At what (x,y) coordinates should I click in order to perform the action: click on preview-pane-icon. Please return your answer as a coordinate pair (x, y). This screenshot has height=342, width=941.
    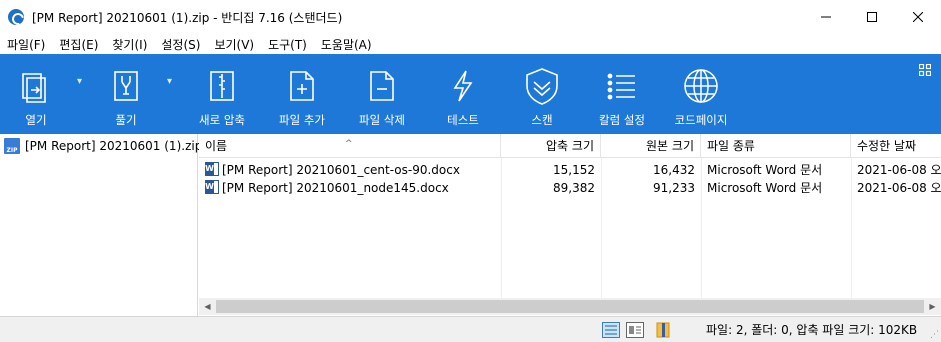
    Looking at the image, I should click on (635, 330).